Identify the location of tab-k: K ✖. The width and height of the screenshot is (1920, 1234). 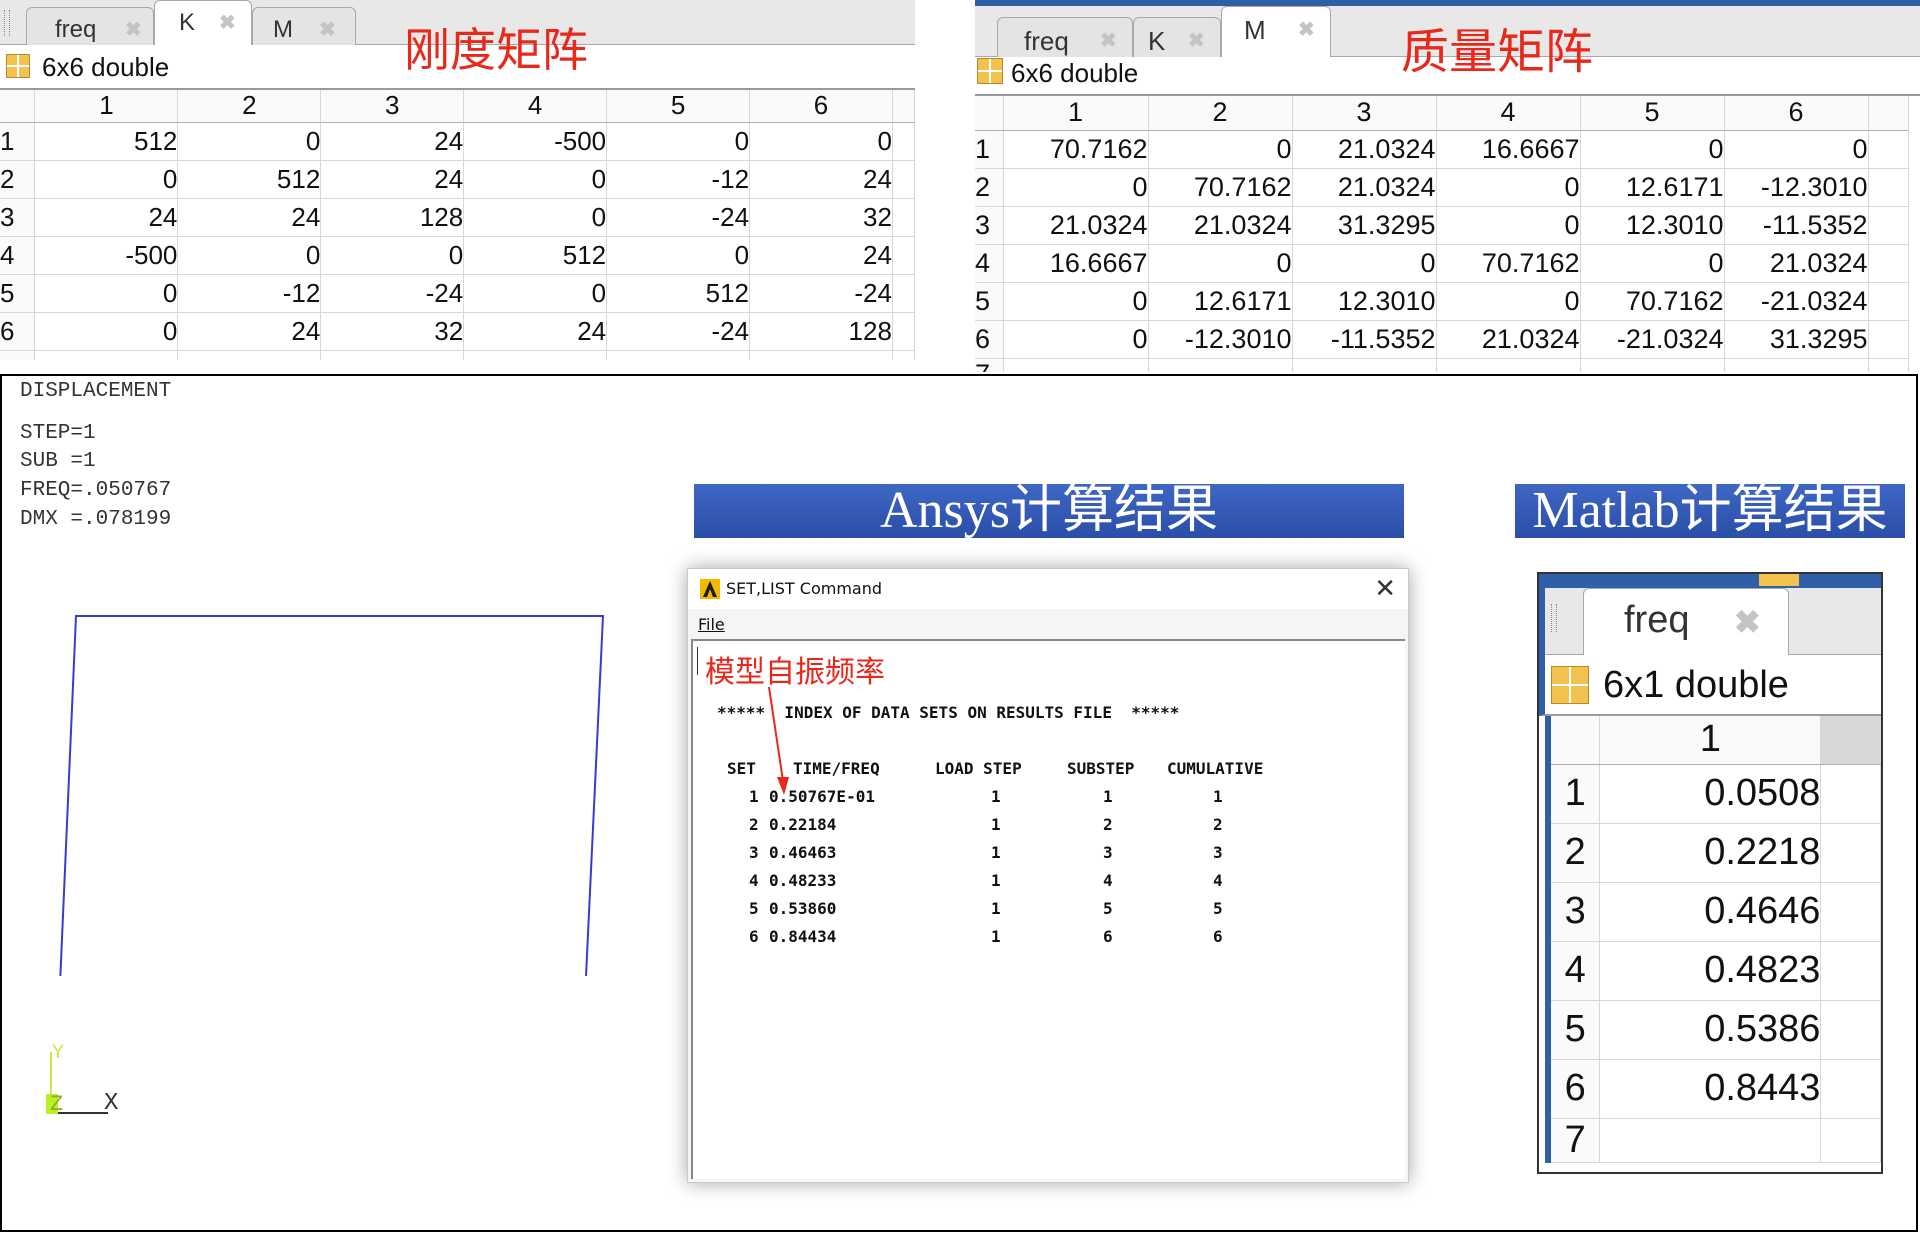
(203, 22).